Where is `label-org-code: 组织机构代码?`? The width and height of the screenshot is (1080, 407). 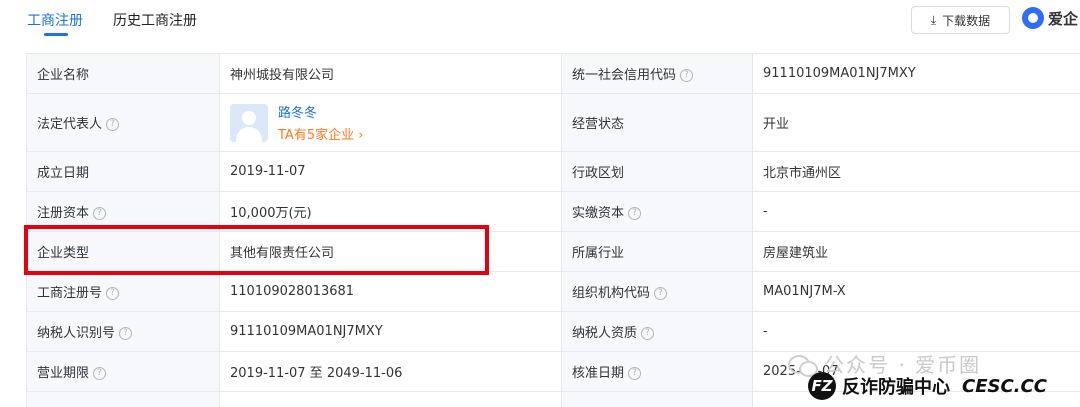
label-org-code: 组织机构代码? is located at coordinates (657, 291).